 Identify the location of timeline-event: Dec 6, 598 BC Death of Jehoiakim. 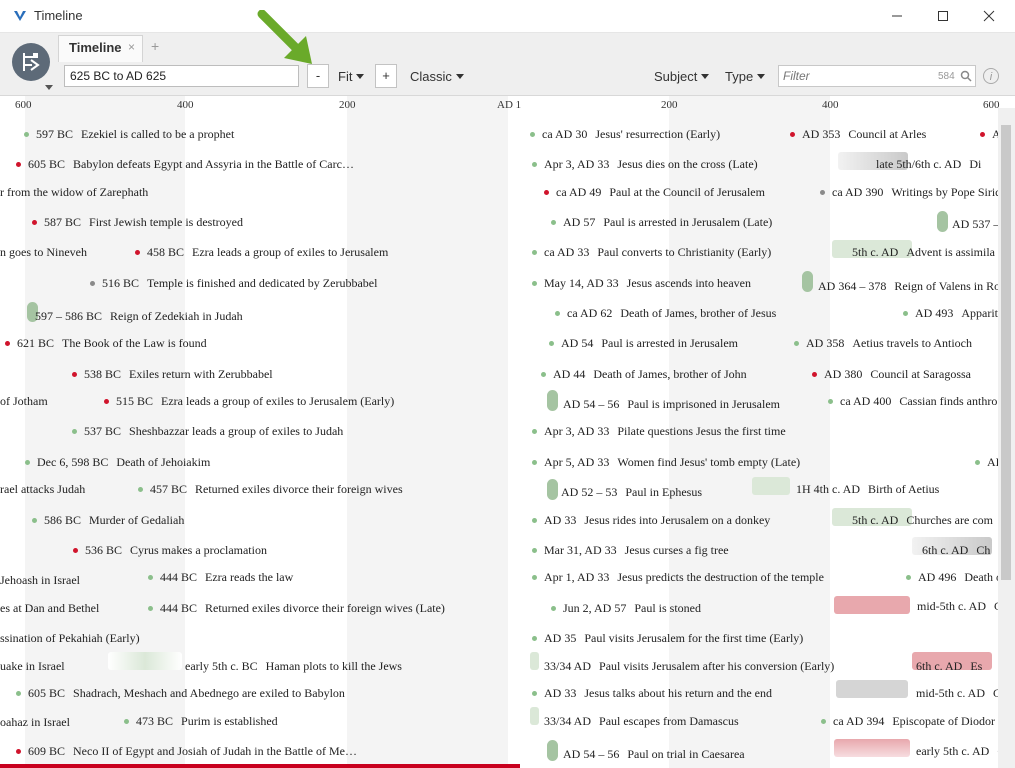
(117, 462).